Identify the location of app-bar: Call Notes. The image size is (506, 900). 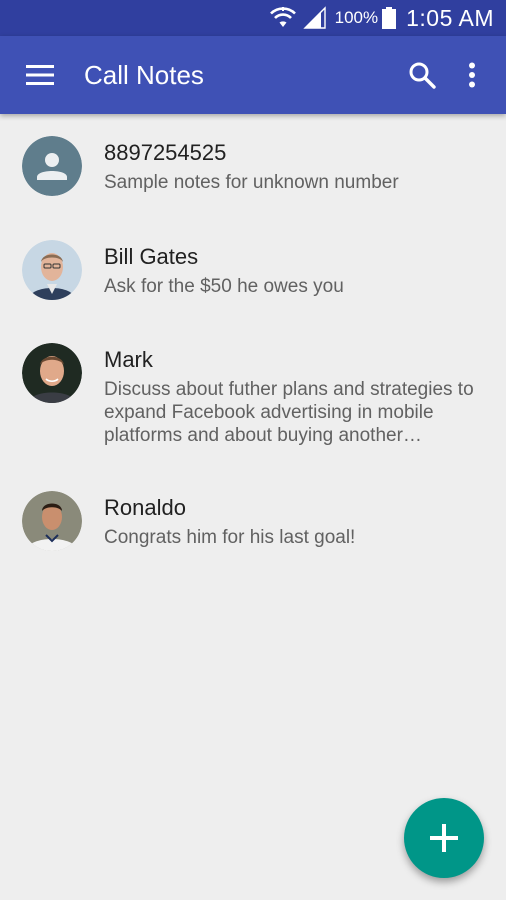
(253, 75).